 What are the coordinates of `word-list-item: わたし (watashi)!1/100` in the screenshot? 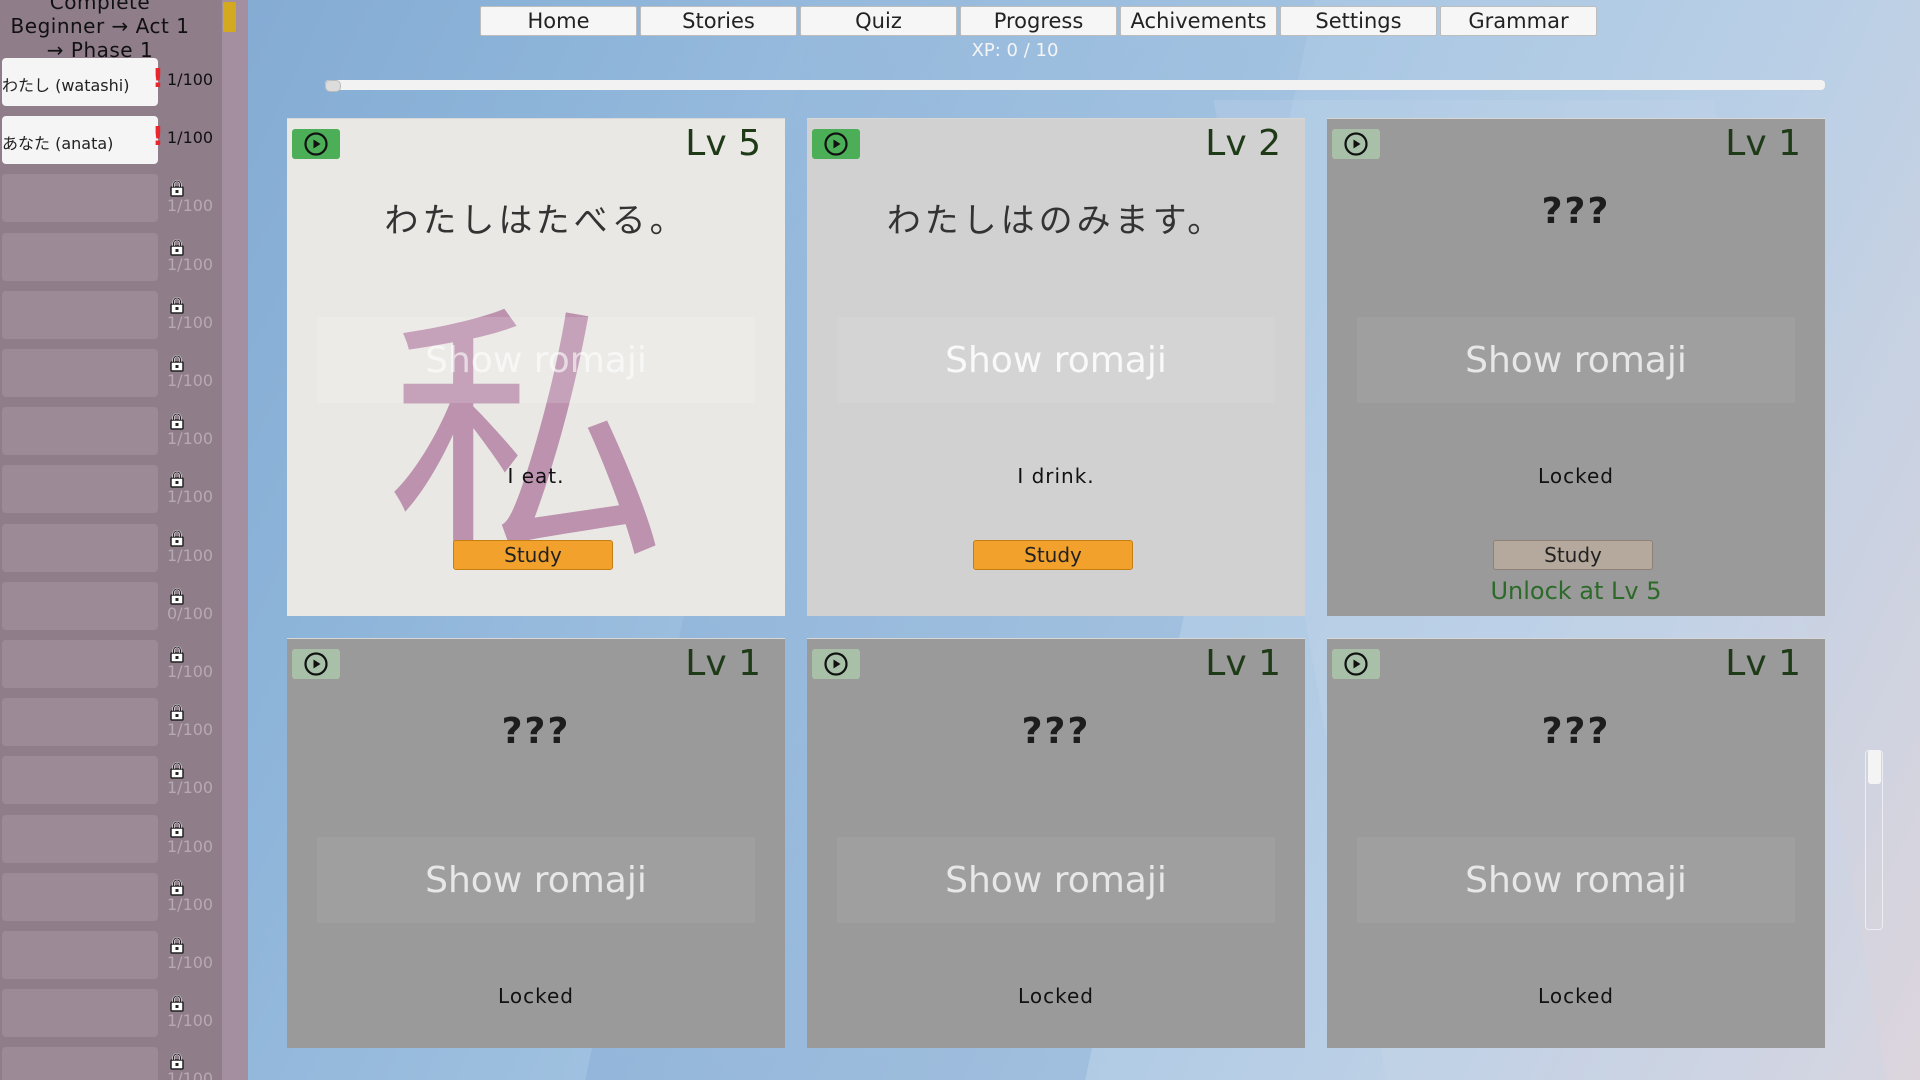 It's located at (112, 83).